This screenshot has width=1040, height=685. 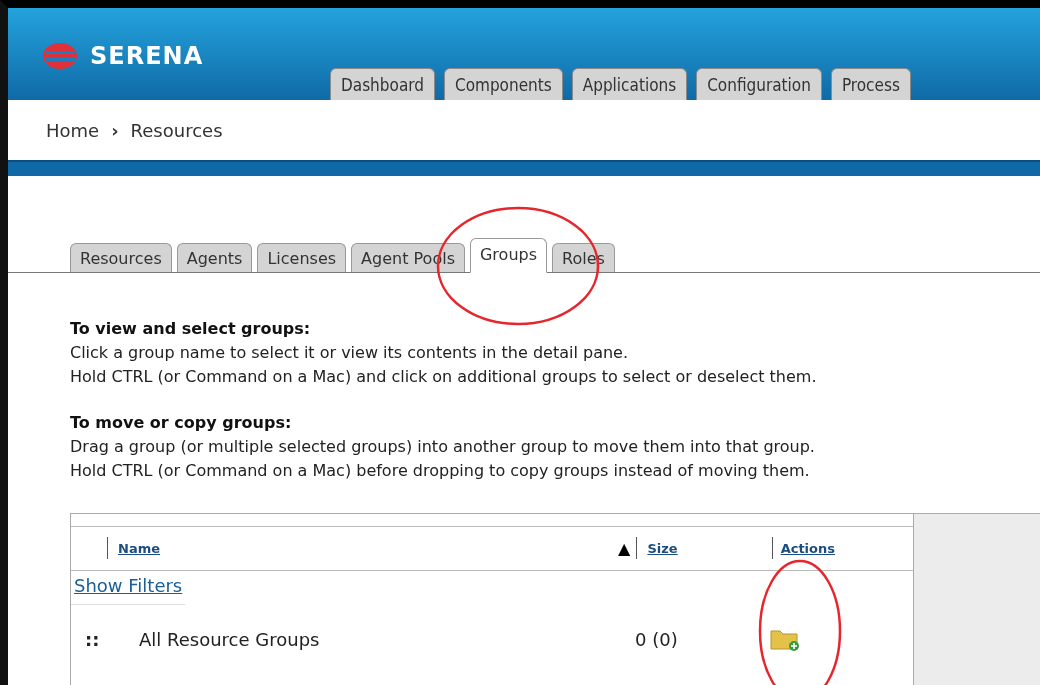 What do you see at coordinates (128, 588) in the screenshot?
I see `show-filters-link: Show Filters` at bounding box center [128, 588].